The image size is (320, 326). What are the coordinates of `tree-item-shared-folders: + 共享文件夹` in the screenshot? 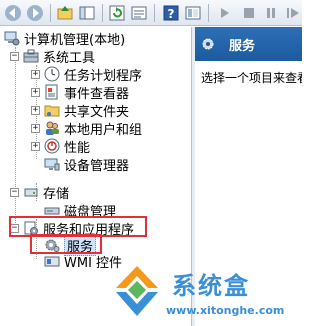 It's located at (80, 110).